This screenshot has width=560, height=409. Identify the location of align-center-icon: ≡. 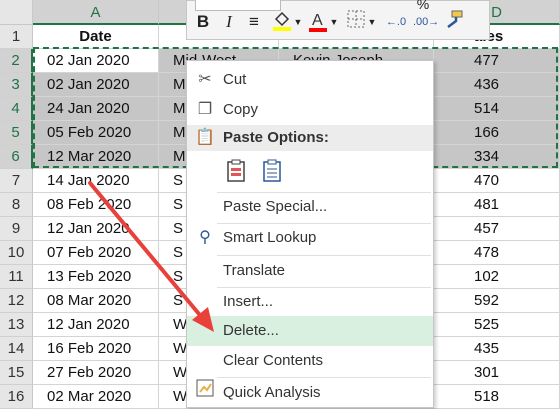
(254, 22).